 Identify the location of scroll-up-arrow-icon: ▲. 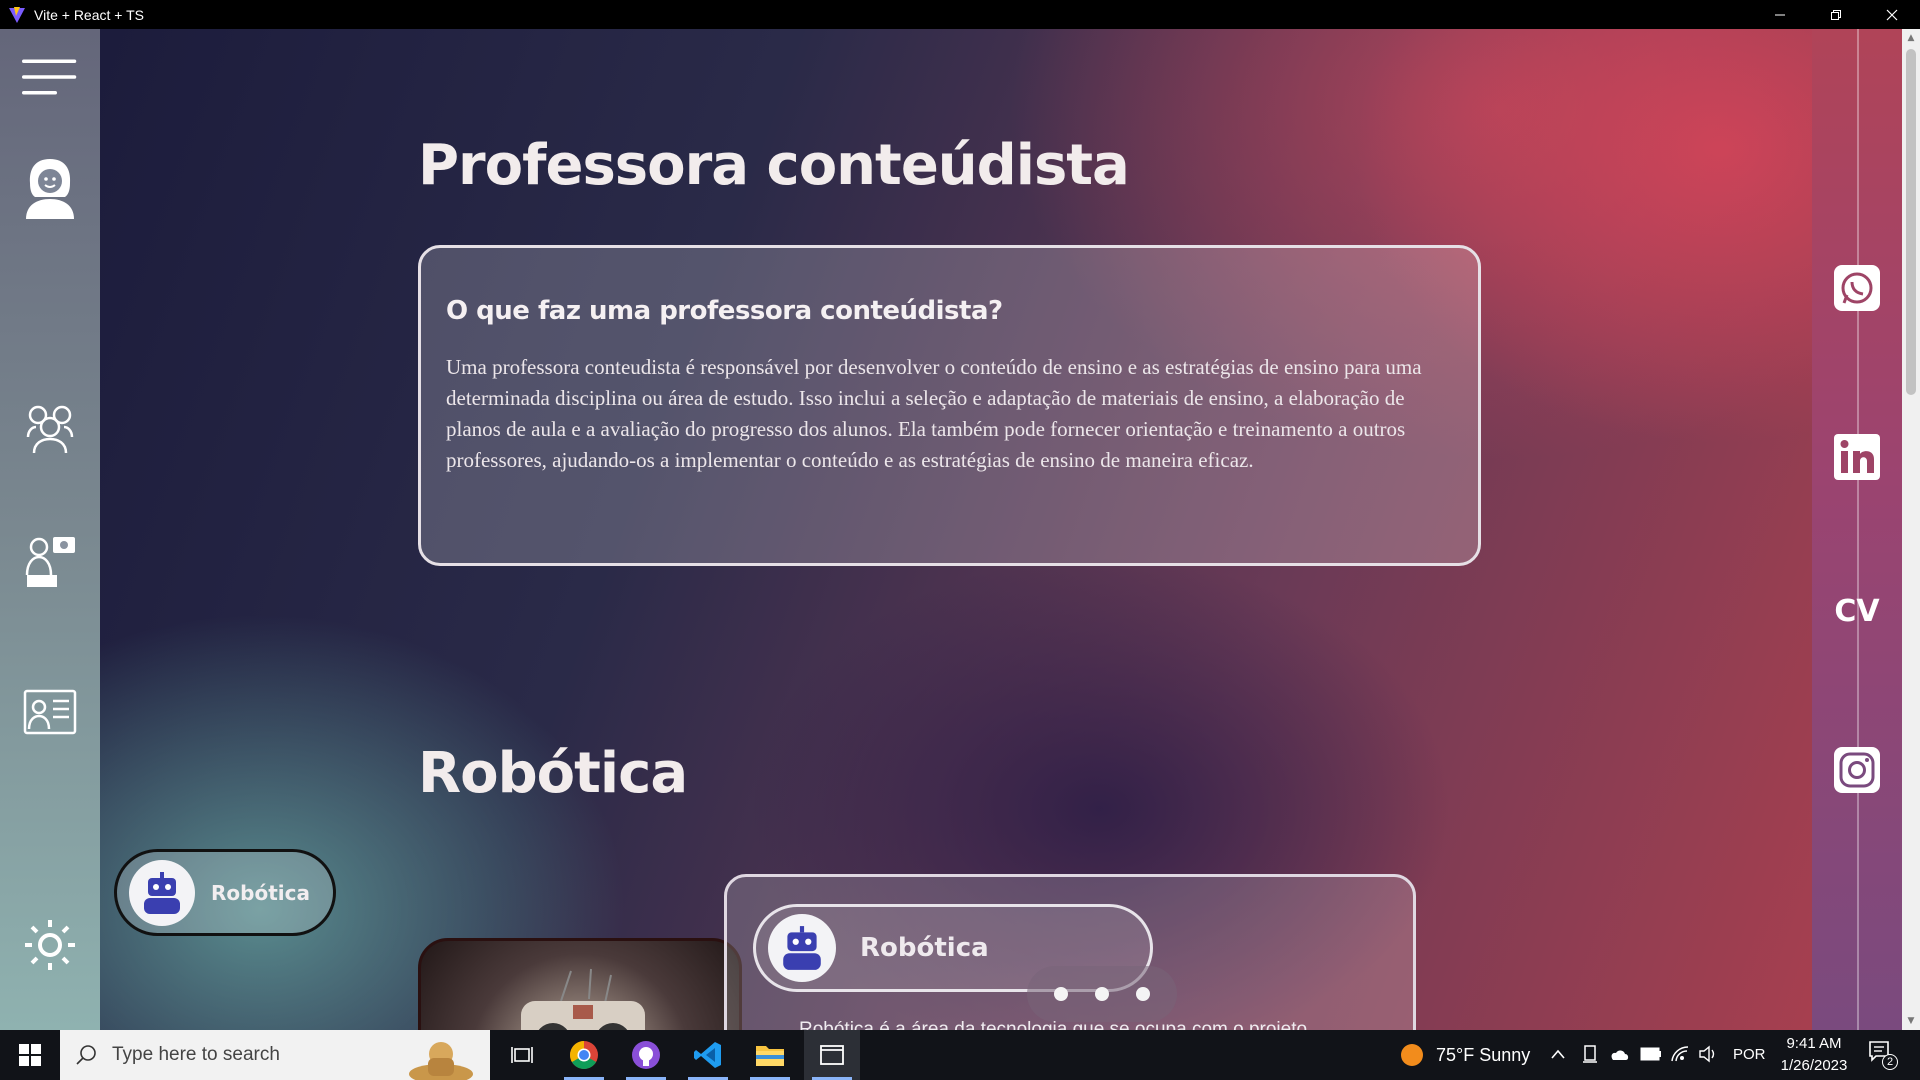
(1911, 38).